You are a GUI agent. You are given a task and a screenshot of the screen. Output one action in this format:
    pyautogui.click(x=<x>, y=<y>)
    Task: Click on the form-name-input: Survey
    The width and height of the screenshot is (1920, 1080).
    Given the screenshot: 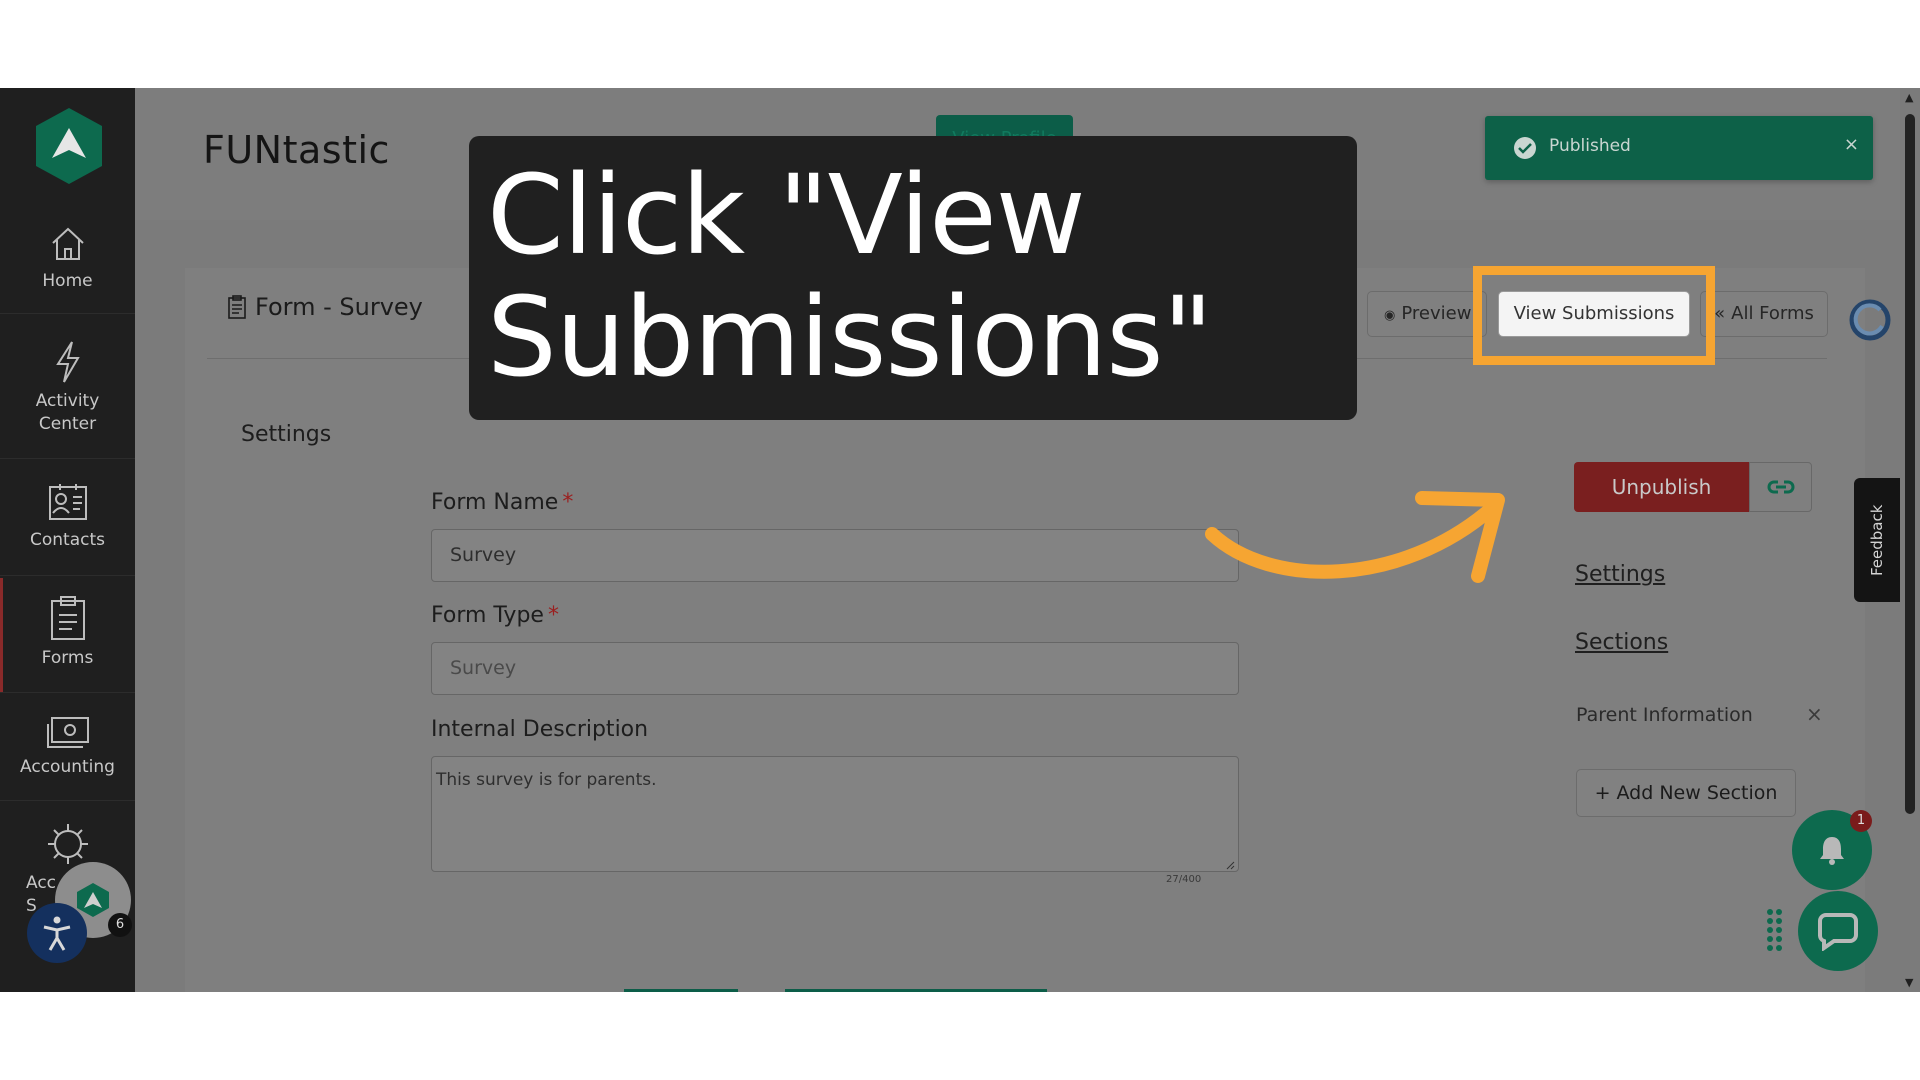 What is the action you would take?
    pyautogui.click(x=835, y=555)
    